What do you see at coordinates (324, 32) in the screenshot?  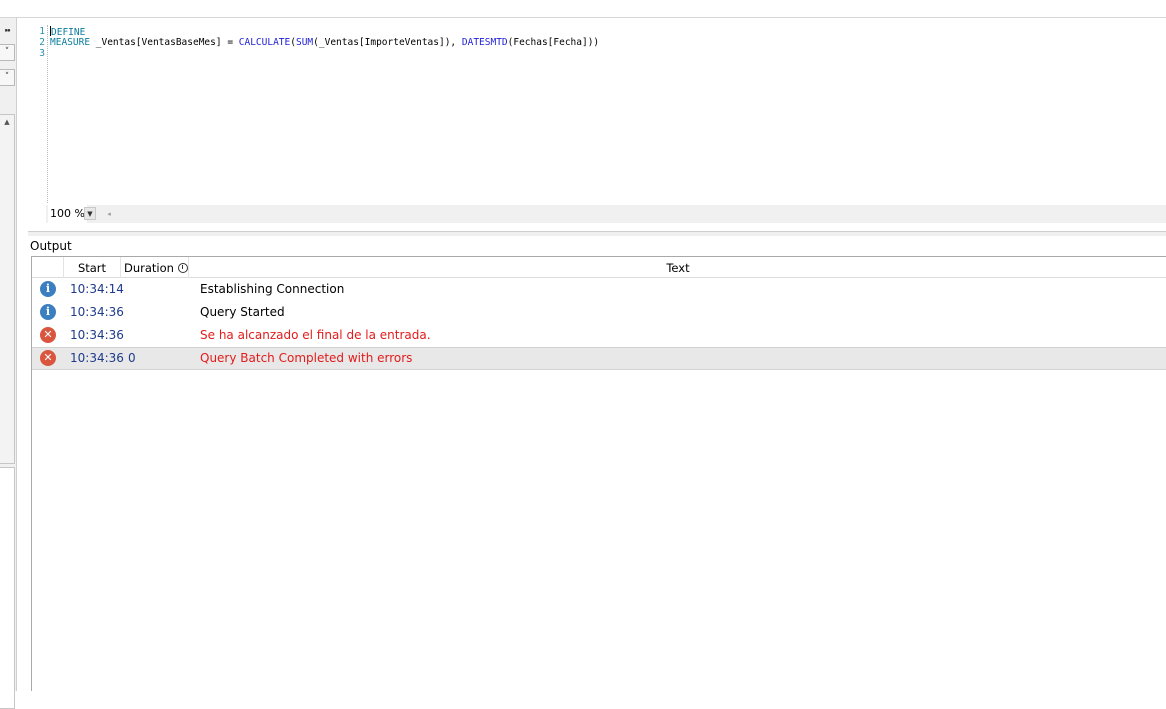 I see `code-line-1: DEFINE` at bounding box center [324, 32].